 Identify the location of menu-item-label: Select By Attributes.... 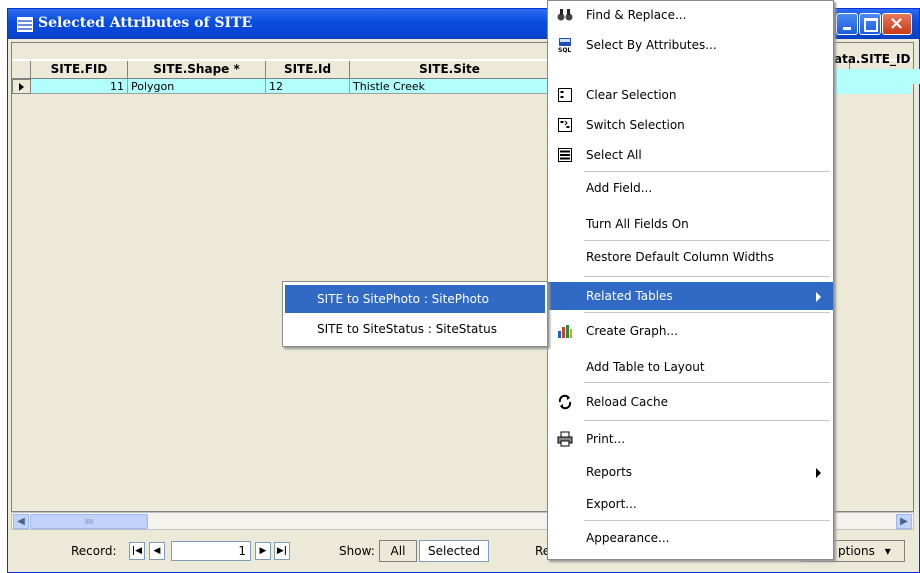
(651, 45).